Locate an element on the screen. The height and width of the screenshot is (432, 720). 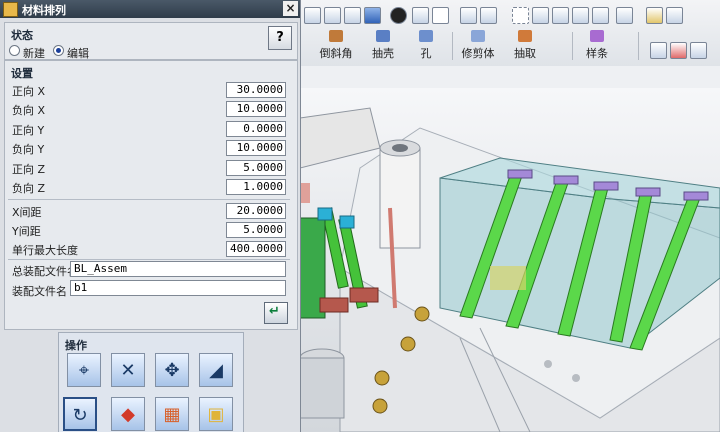
analysis-icon is located at coordinates (580, 15).